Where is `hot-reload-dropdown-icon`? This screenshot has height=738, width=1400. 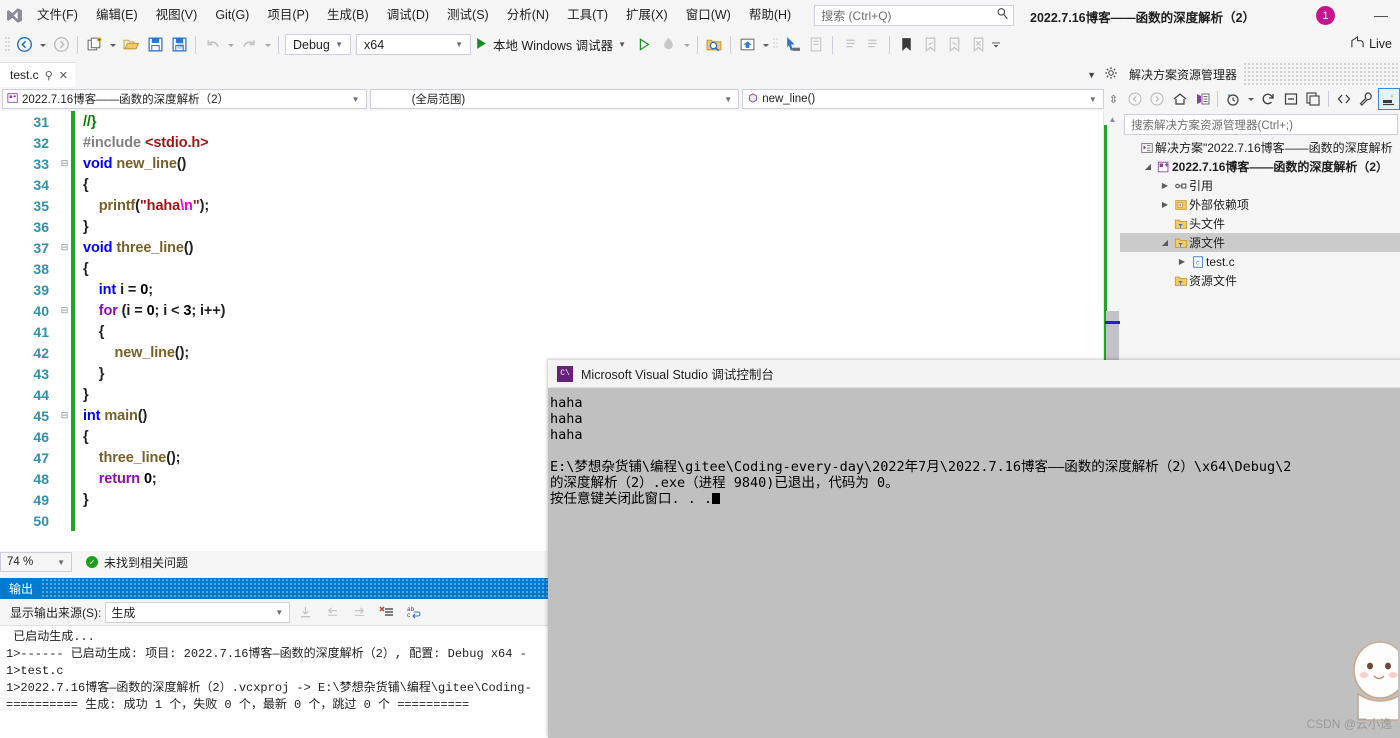 hot-reload-dropdown-icon is located at coordinates (686, 45).